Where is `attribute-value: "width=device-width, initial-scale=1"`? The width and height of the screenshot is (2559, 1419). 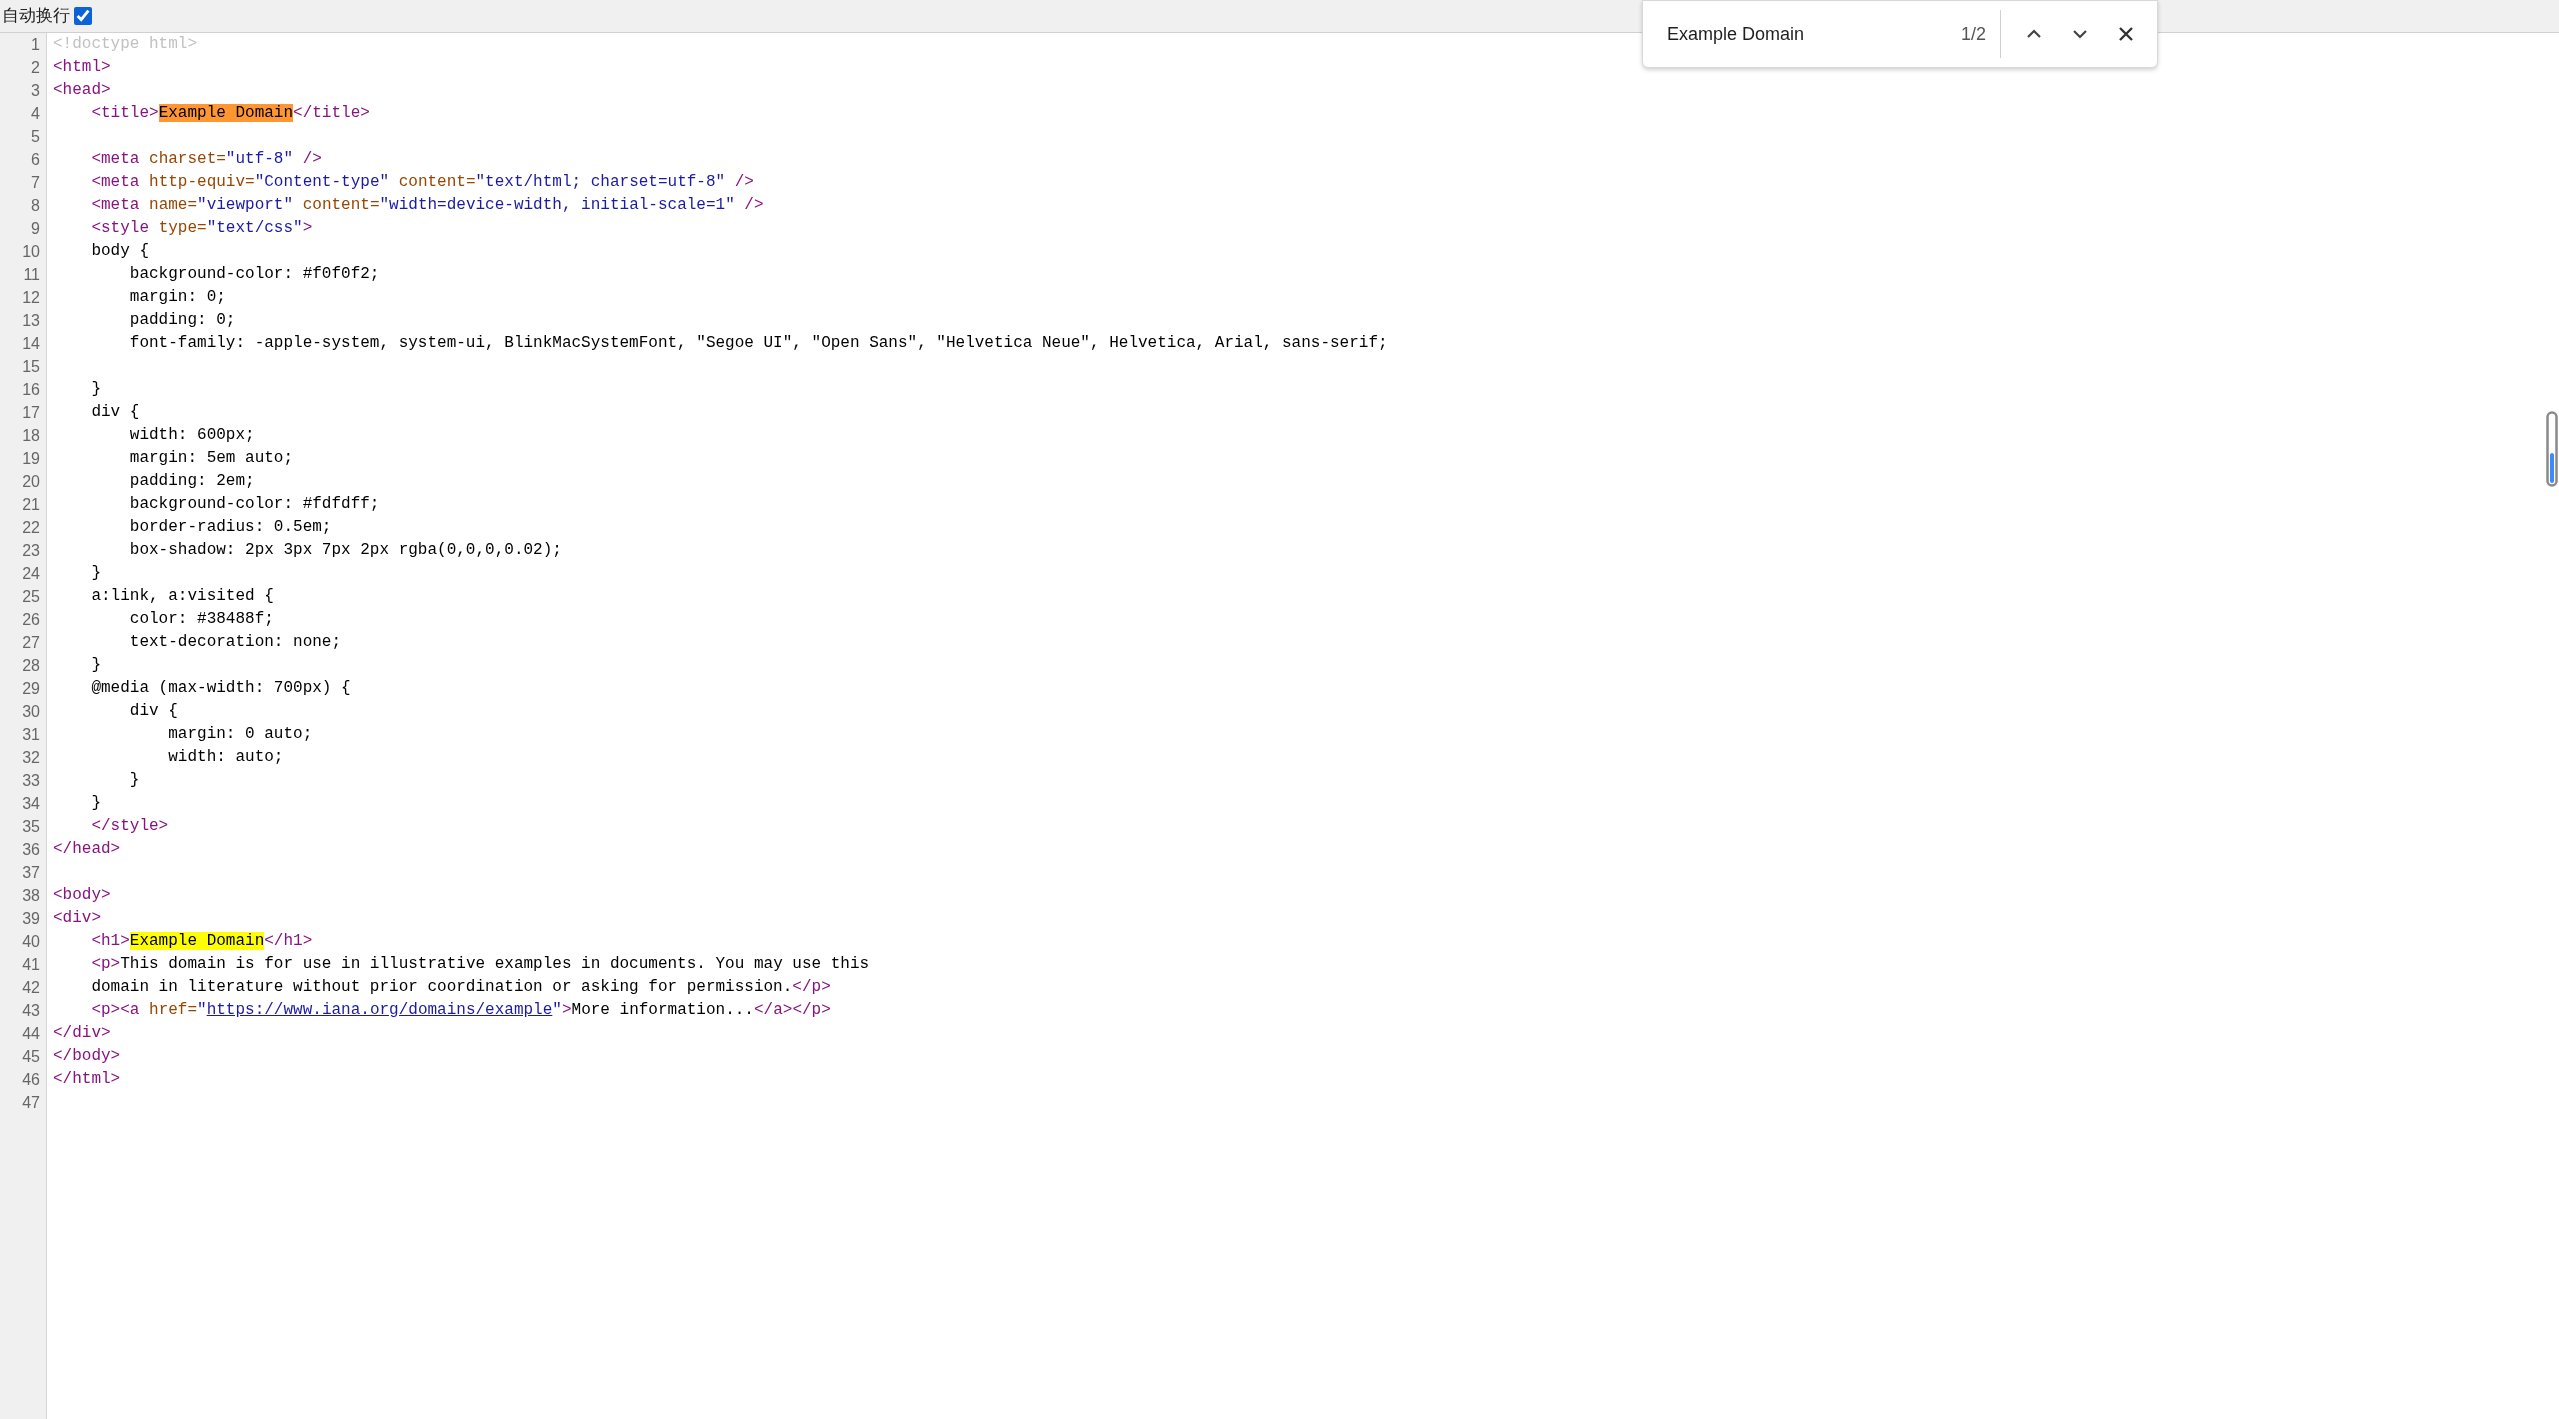 attribute-value: "width=device-width, initial-scale=1" is located at coordinates (557, 205).